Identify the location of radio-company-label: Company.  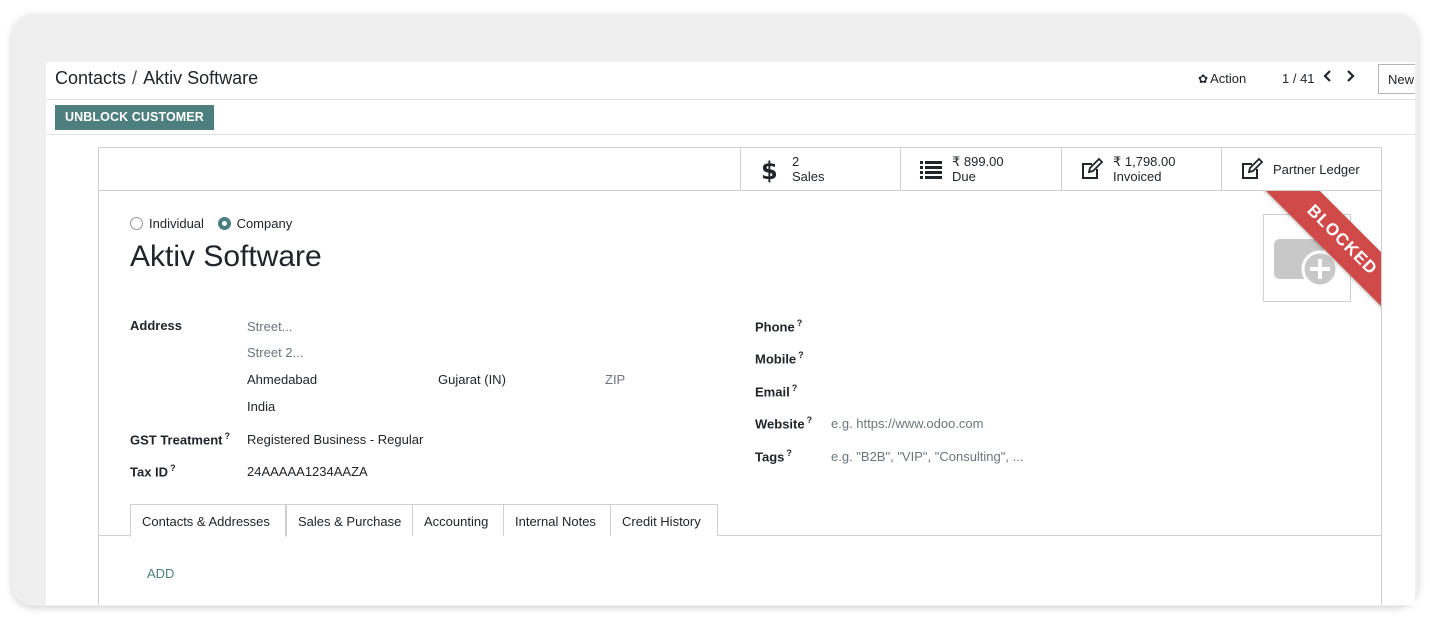
(264, 223).